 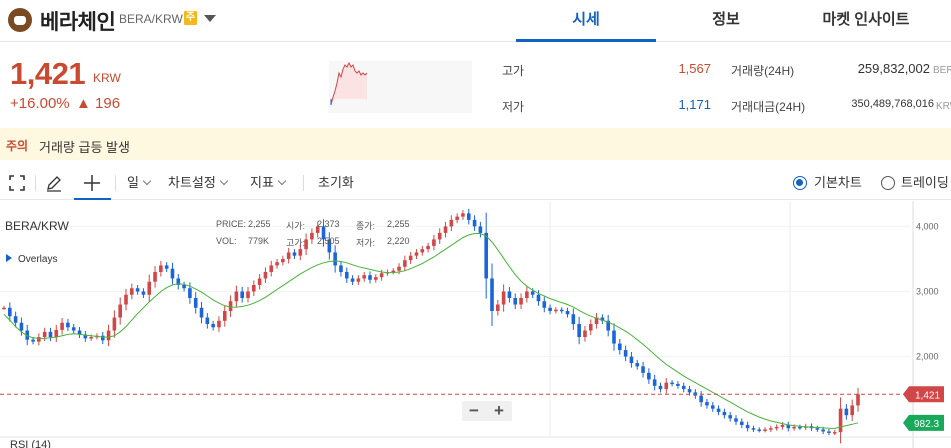 I want to click on y-tick-label: 3,000, so click(x=927, y=291).